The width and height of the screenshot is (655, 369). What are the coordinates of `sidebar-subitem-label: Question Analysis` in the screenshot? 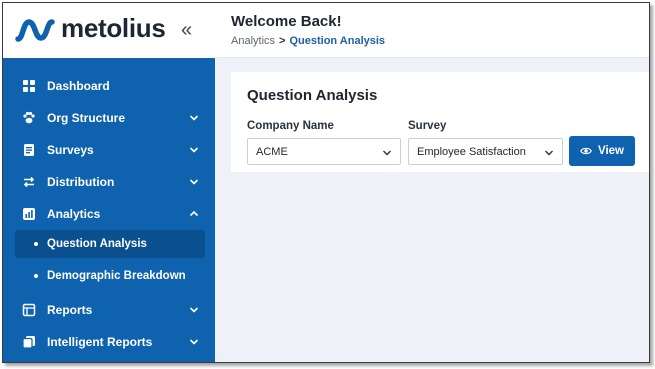 It's located at (97, 244).